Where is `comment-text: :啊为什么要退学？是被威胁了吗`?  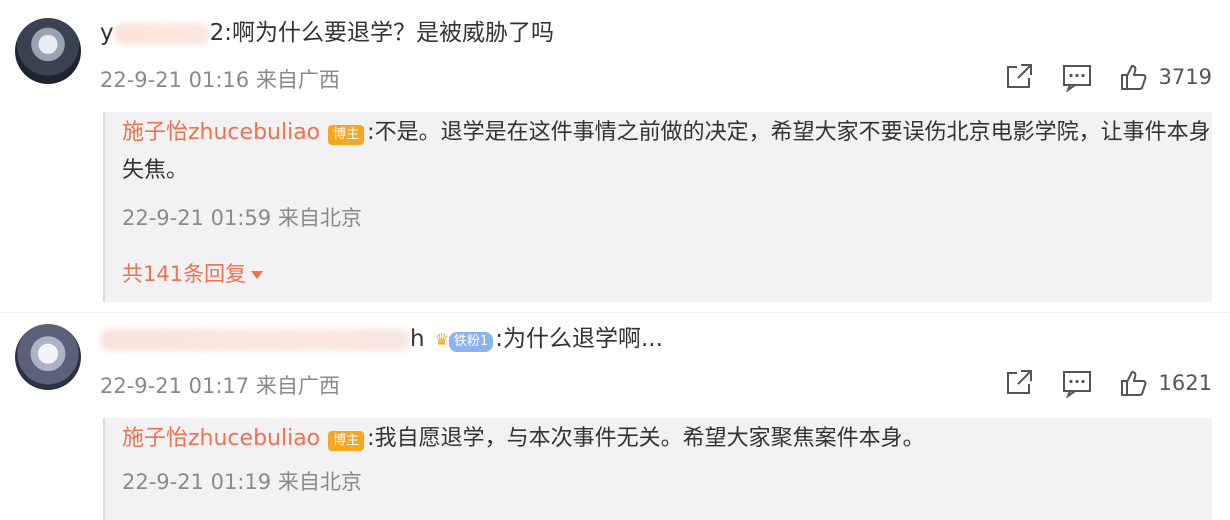 comment-text: :啊为什么要退学？是被威胁了吗 is located at coordinates (389, 33).